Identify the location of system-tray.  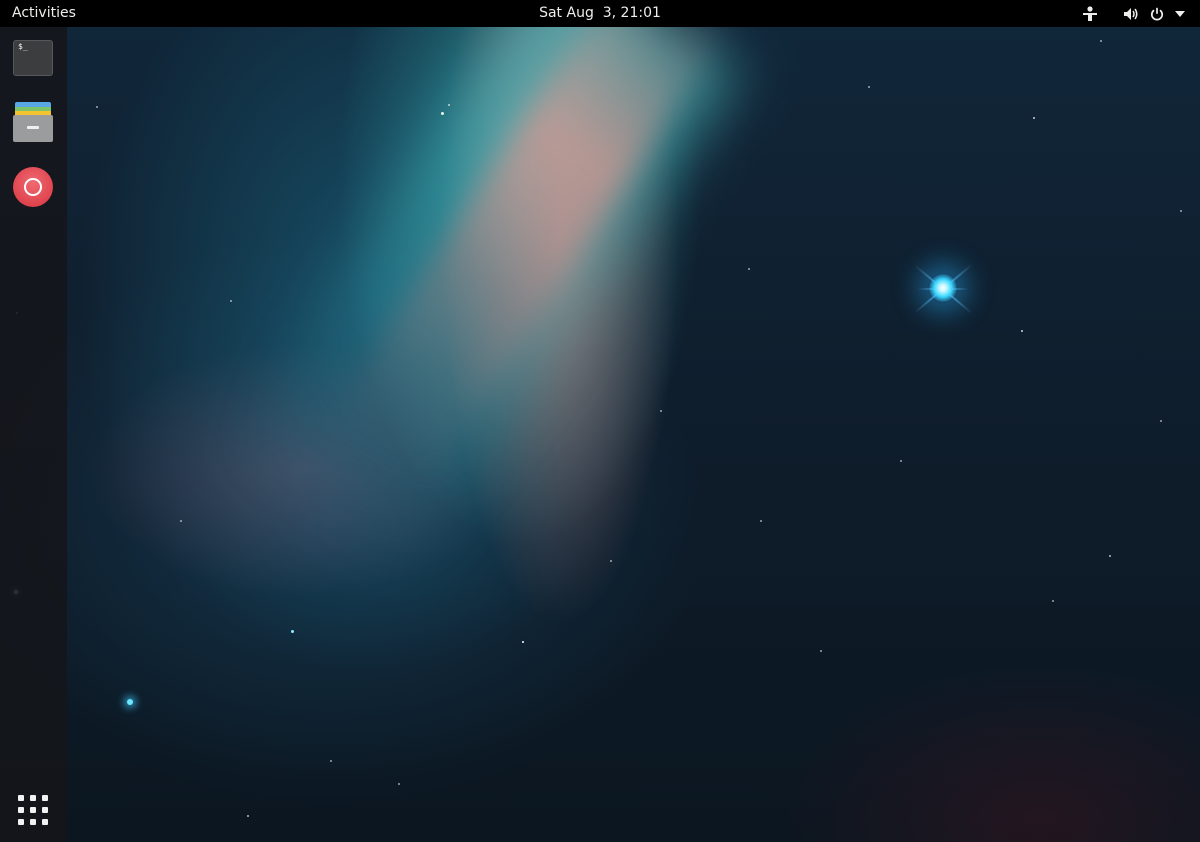
(1135, 13).